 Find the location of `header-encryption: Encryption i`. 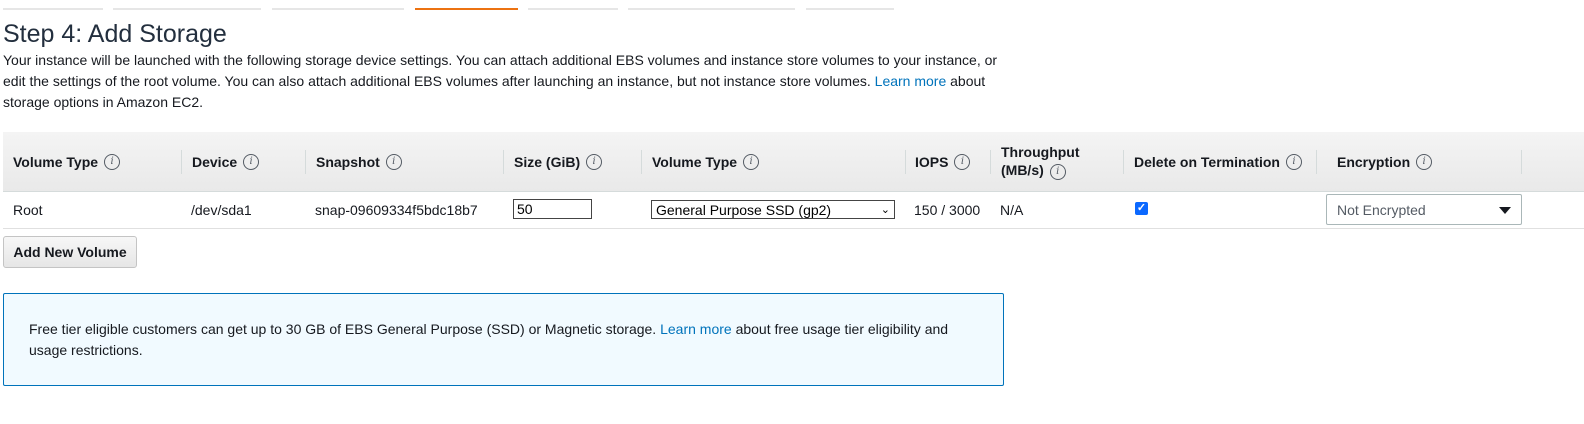

header-encryption: Encryption i is located at coordinates (1385, 161).